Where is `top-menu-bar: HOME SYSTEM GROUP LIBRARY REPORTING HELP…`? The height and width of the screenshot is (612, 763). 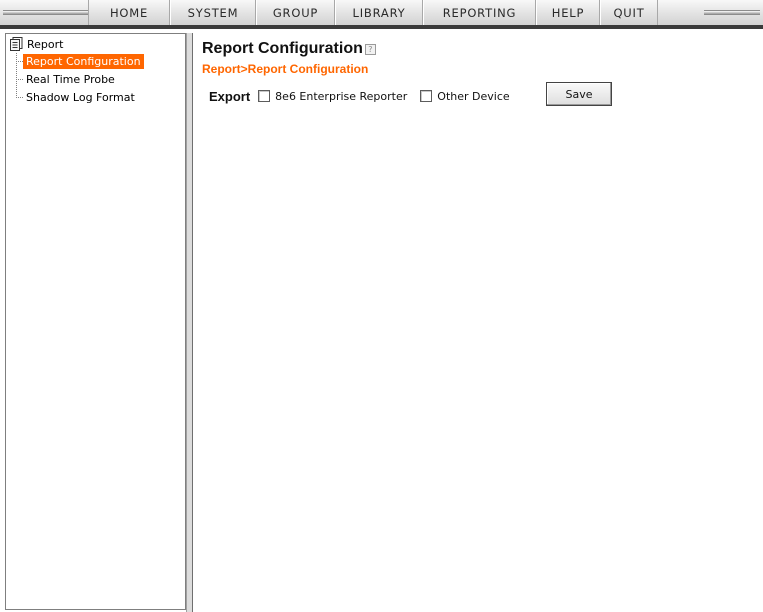 top-menu-bar: HOME SYSTEM GROUP LIBRARY REPORTING HELP… is located at coordinates (381, 14).